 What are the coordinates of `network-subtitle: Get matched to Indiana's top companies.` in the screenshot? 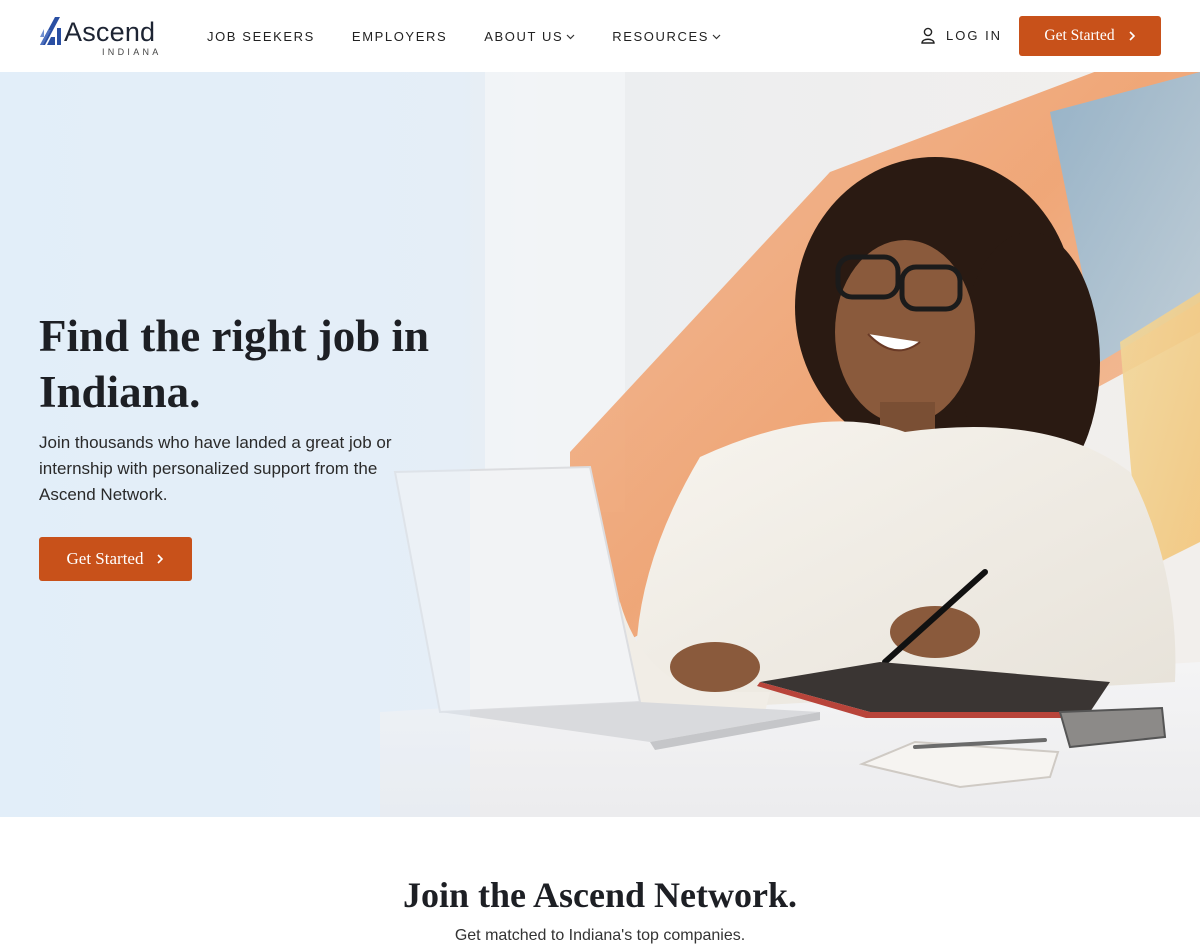 It's located at (600, 935).